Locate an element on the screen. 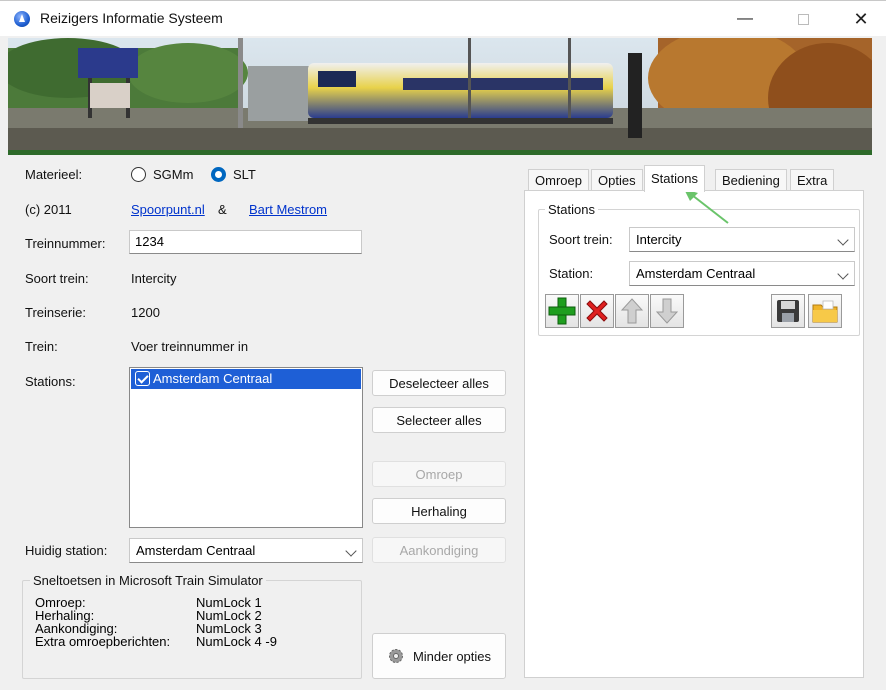 Image resolution: width=886 pixels, height=690 pixels. tab-station-value: Amsterdam Centraal is located at coordinates (696, 273).